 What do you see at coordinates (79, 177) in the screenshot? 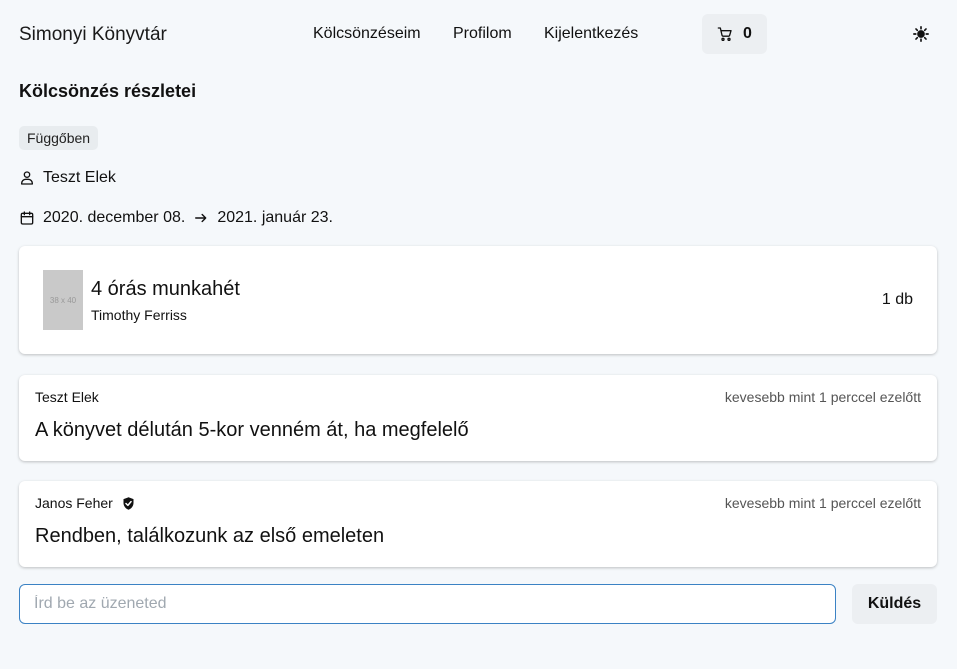
I see `user-name: Teszt Elek` at bounding box center [79, 177].